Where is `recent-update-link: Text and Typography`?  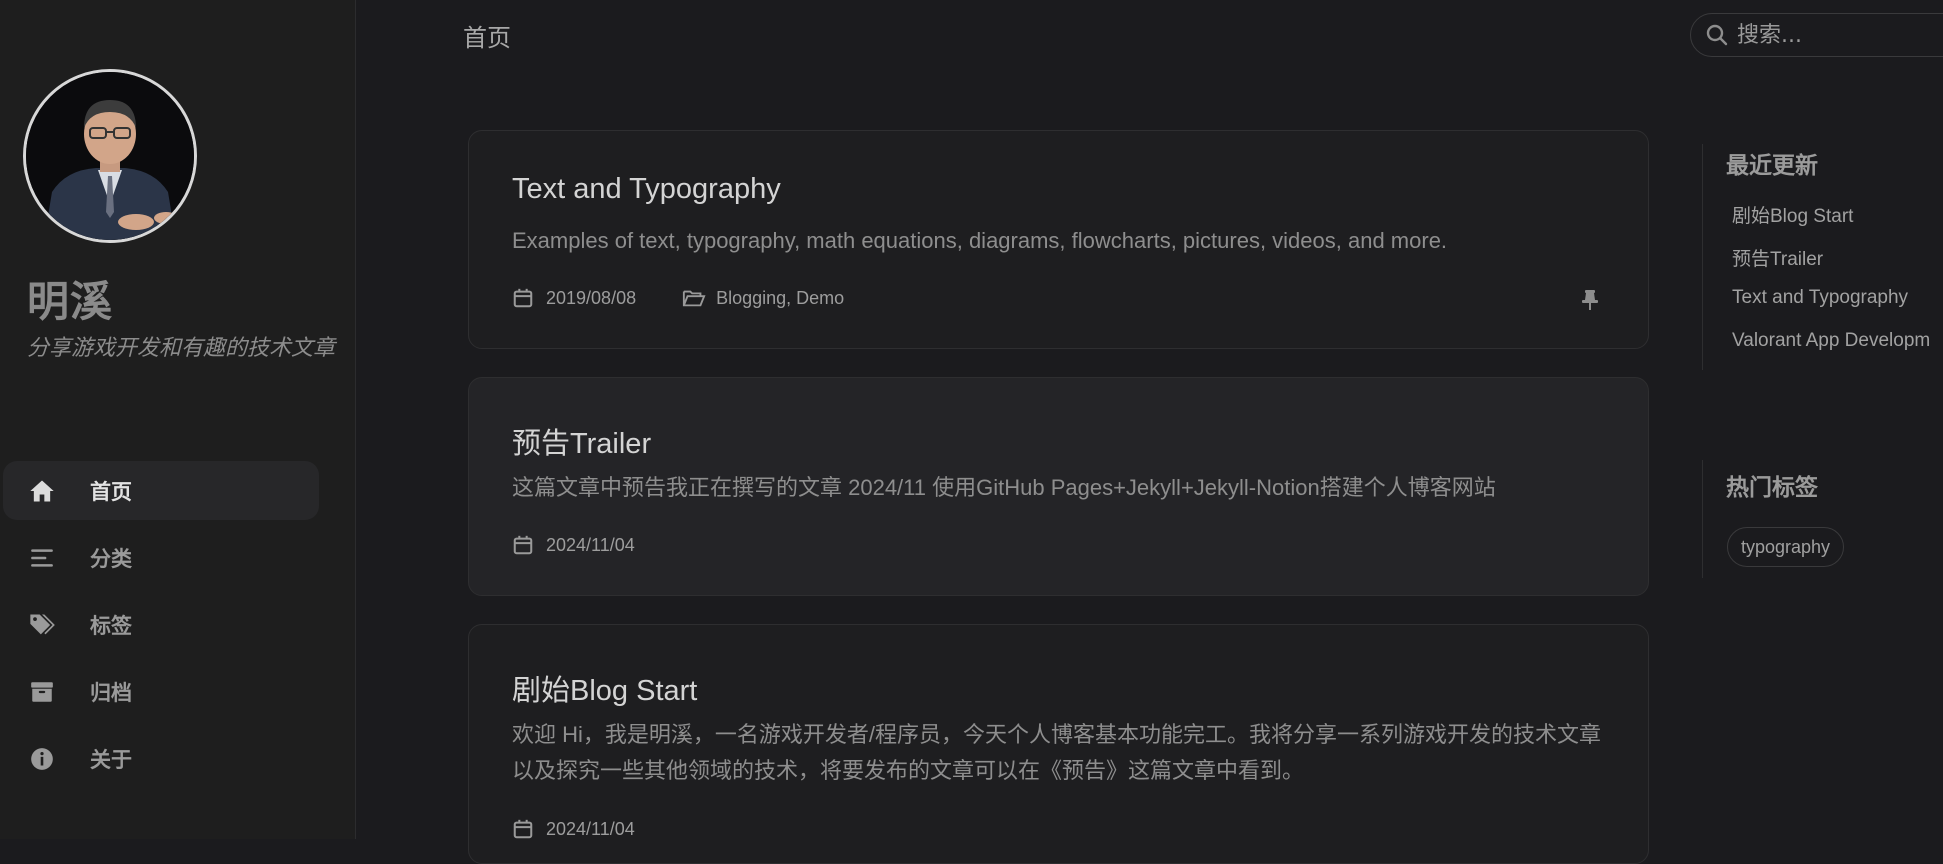
recent-update-link: Text and Typography is located at coordinates (1820, 298).